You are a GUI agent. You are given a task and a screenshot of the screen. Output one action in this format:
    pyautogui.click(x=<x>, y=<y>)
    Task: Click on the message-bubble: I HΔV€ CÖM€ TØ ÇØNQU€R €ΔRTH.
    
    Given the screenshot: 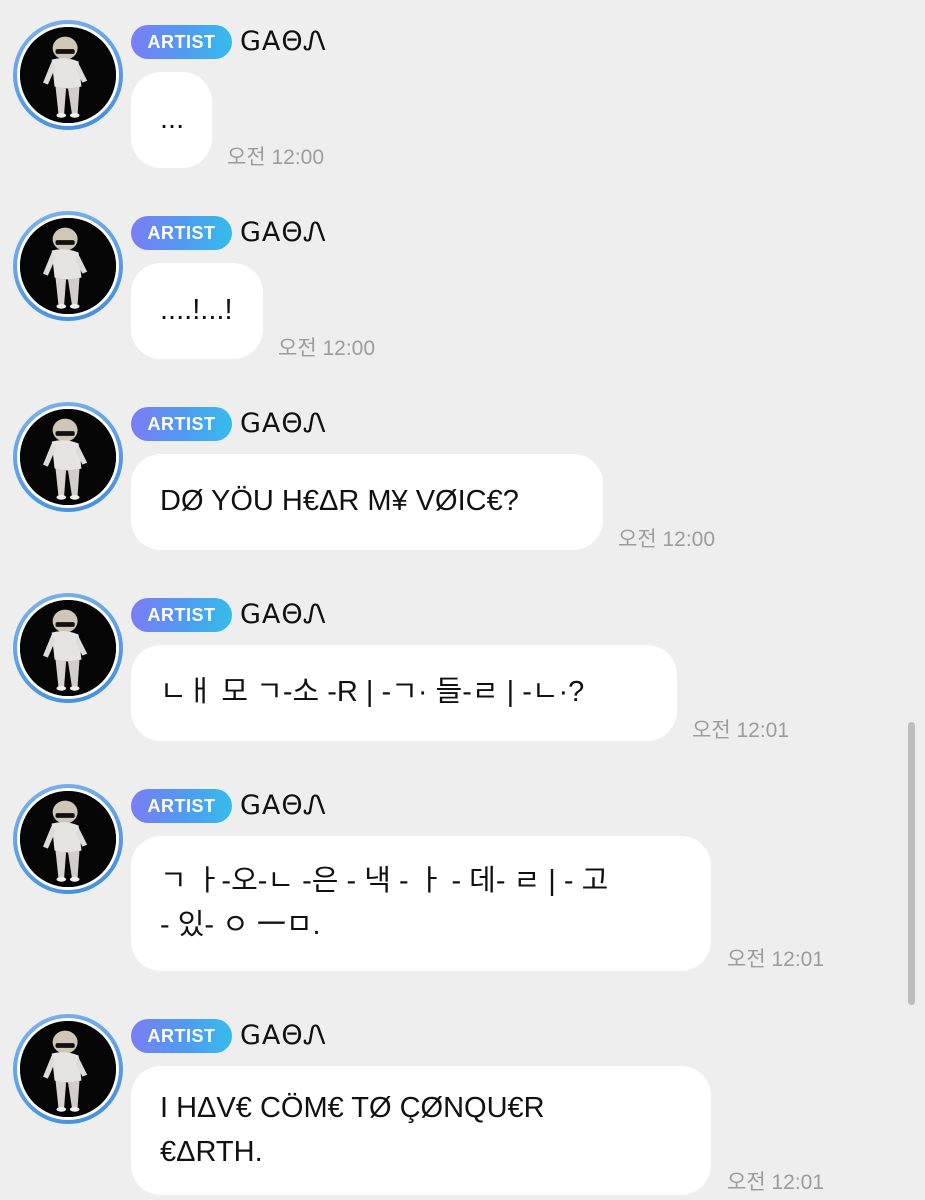 What is the action you would take?
    pyautogui.click(x=421, y=1130)
    